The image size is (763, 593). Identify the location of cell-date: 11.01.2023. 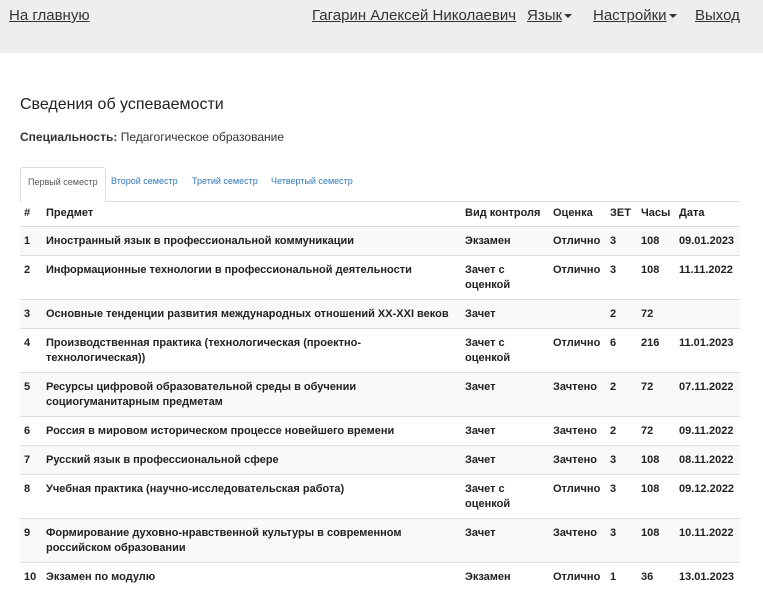
(707, 350).